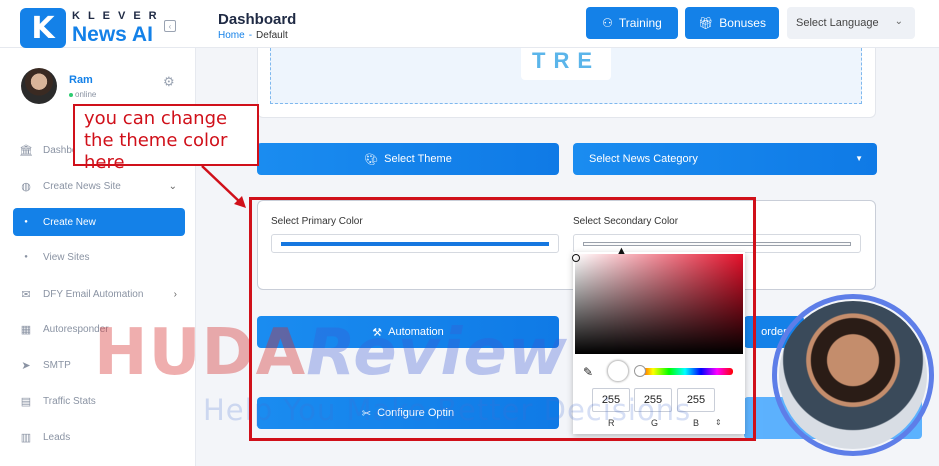 This screenshot has width=939, height=466. I want to click on select-theme-button: 🎨︎ Select Theme, so click(408, 159).